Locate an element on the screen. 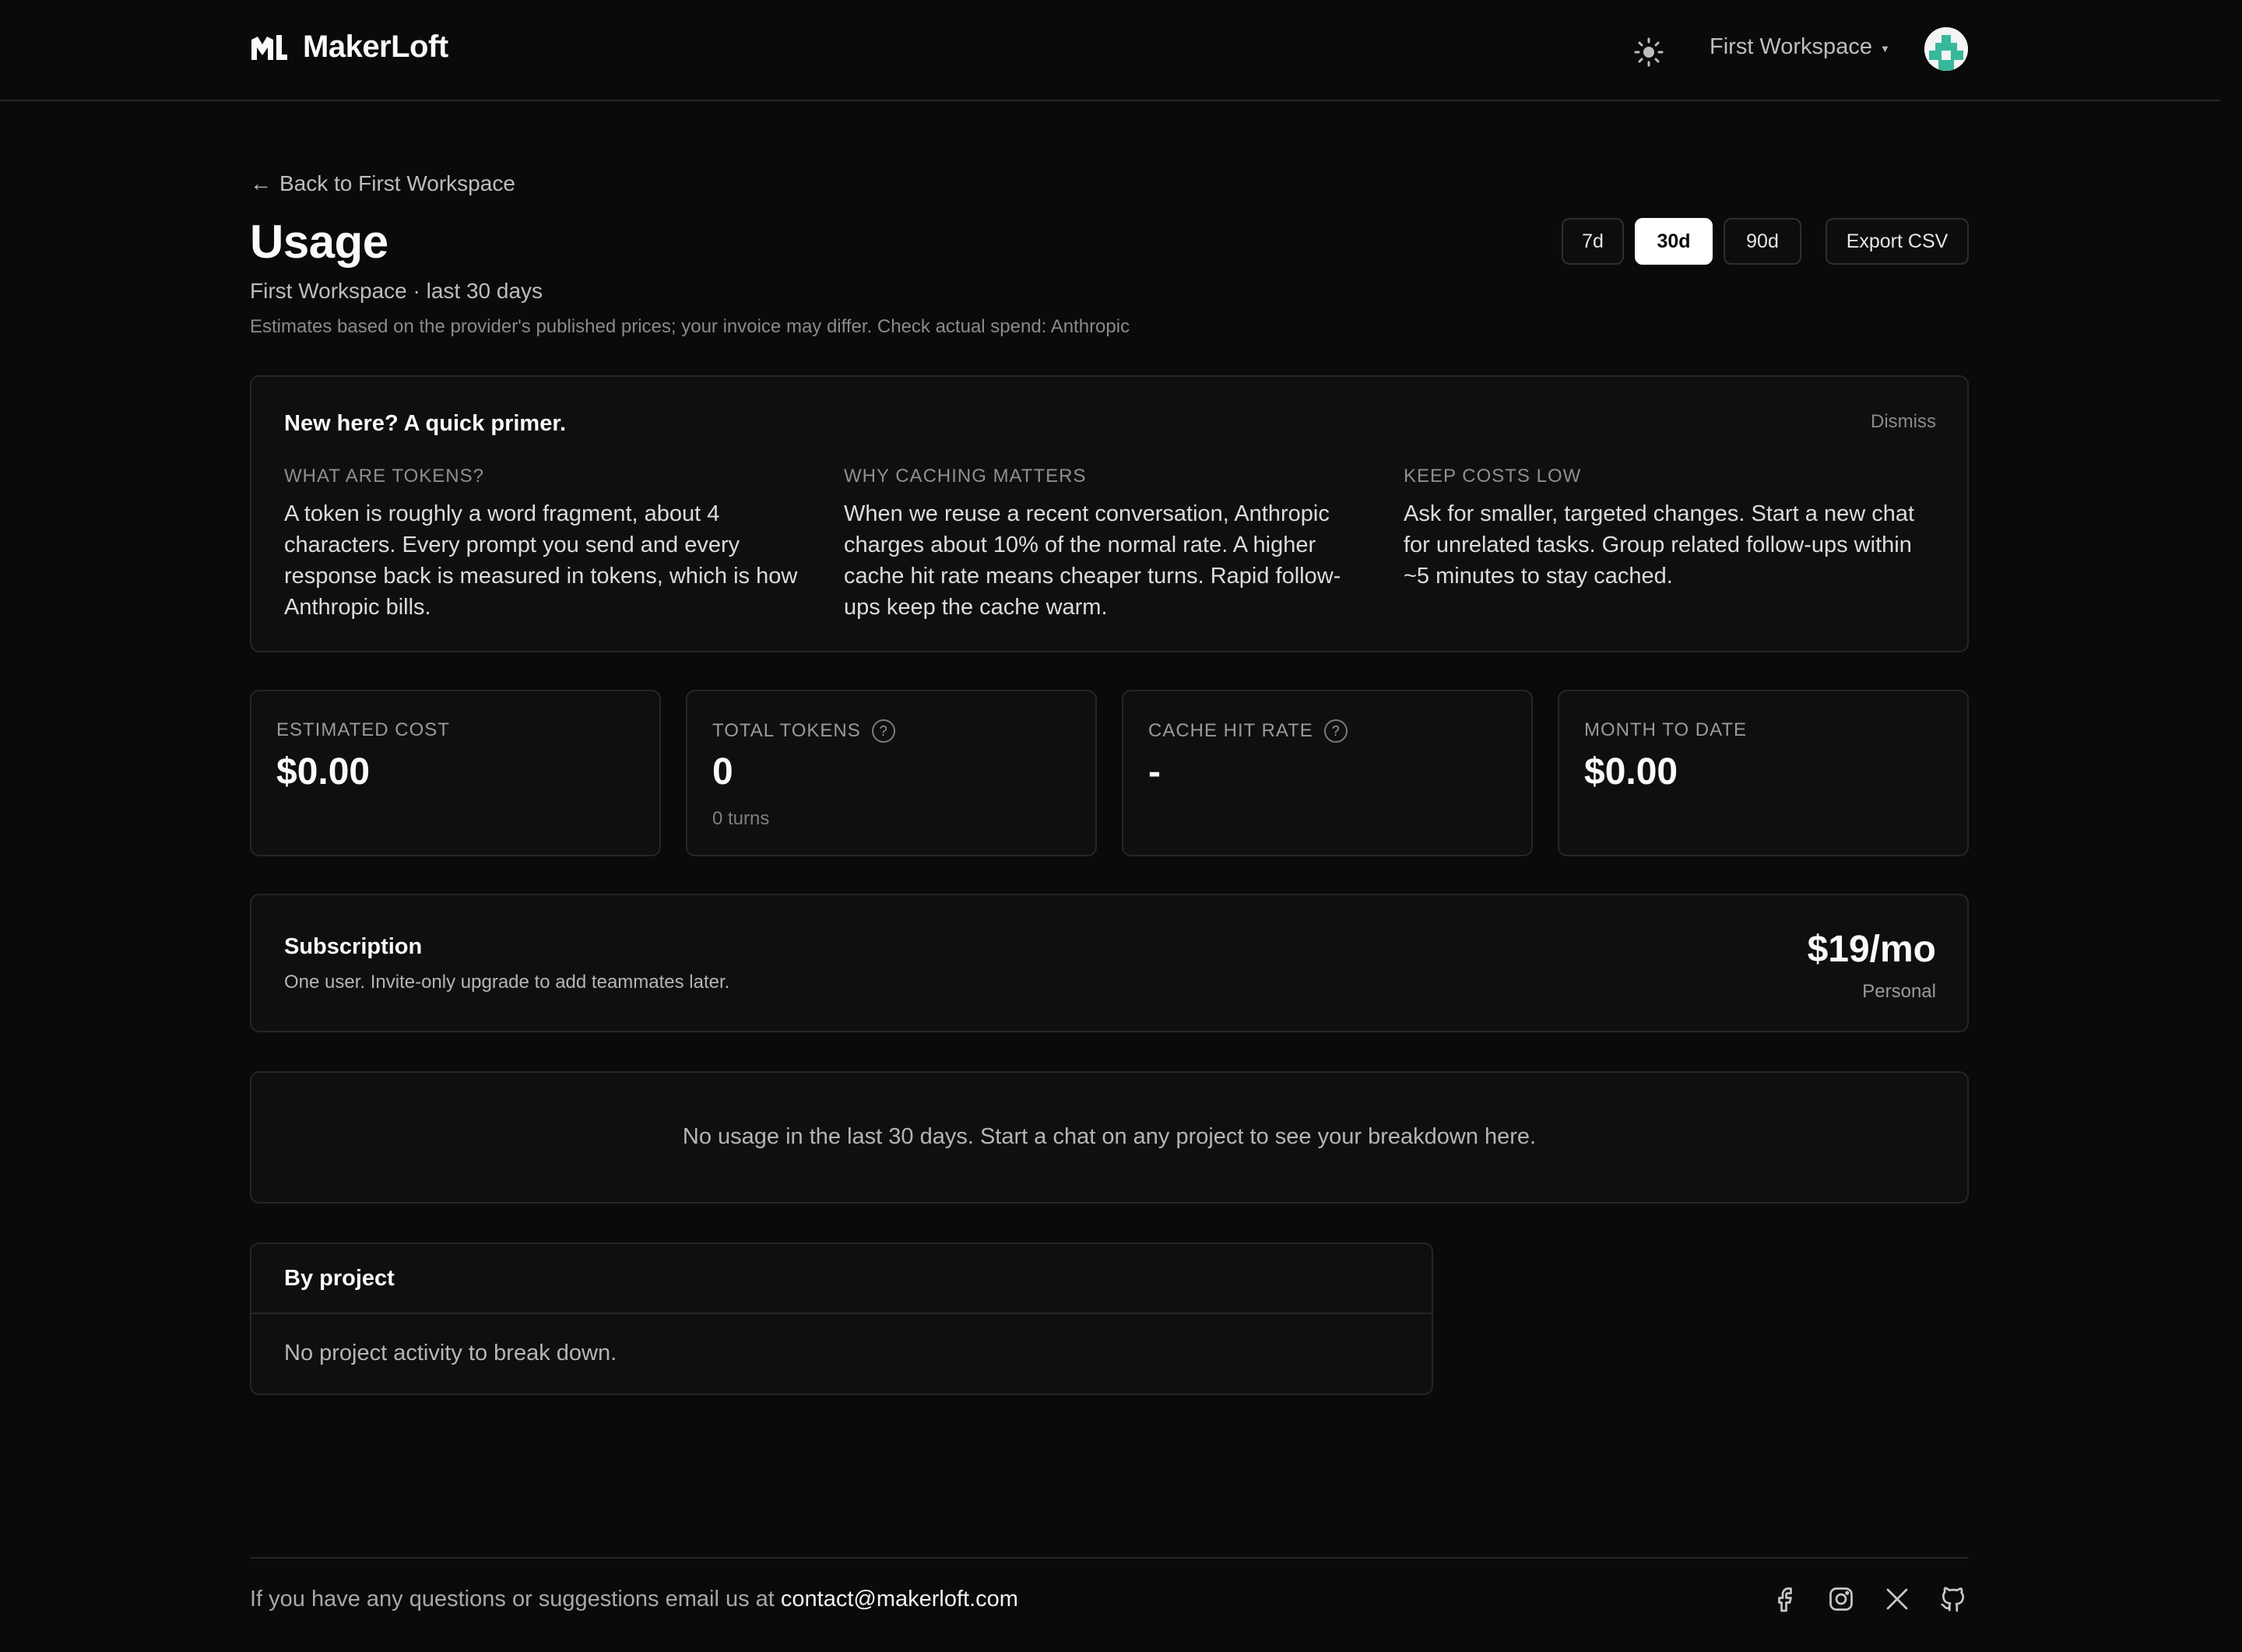 The height and width of the screenshot is (1652, 2242). subscription-plan: Personal is located at coordinates (1899, 991).